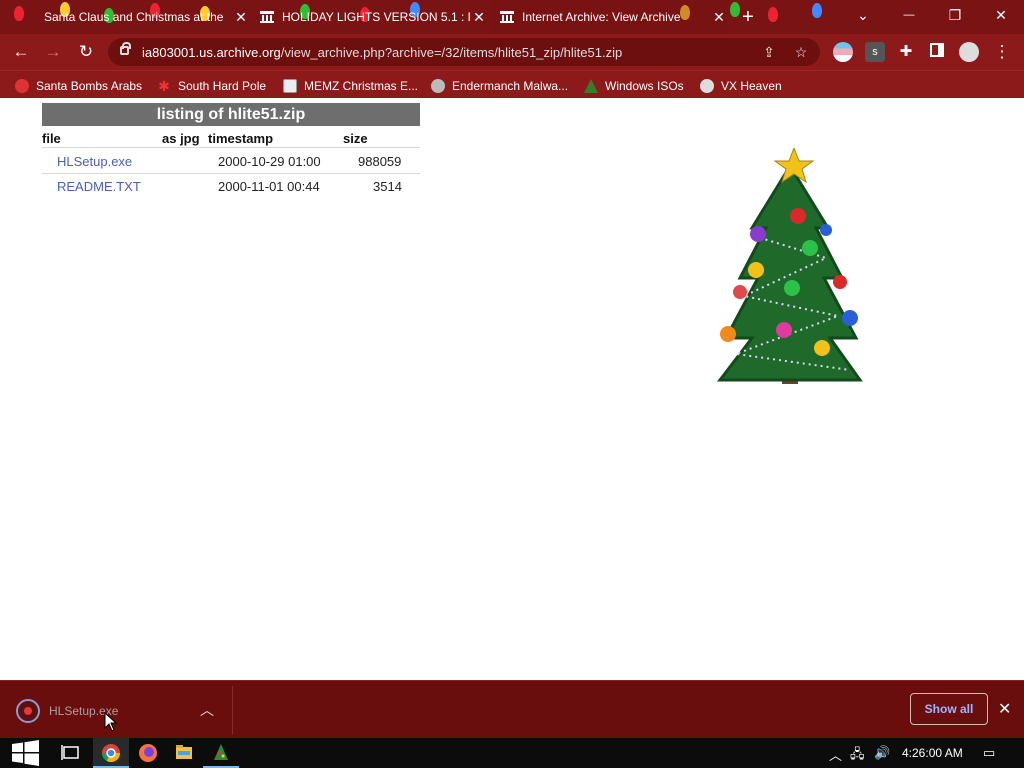  I want to click on file-timestamp: 2000-11-01 00:44, so click(269, 186).